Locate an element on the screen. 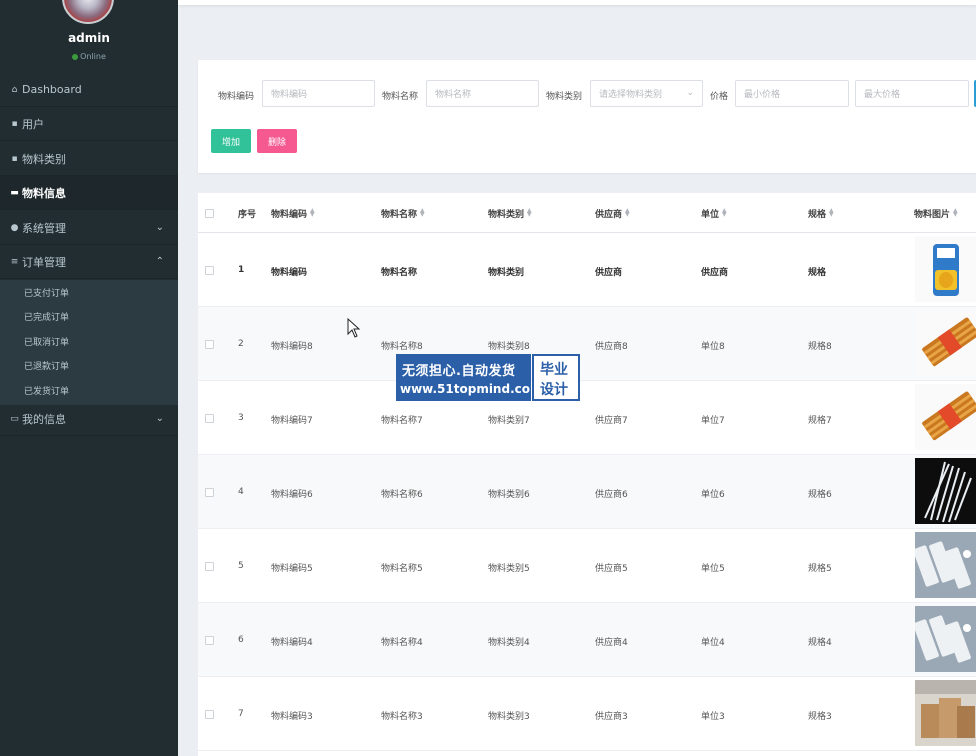  user-status-text: Online is located at coordinates (93, 56).